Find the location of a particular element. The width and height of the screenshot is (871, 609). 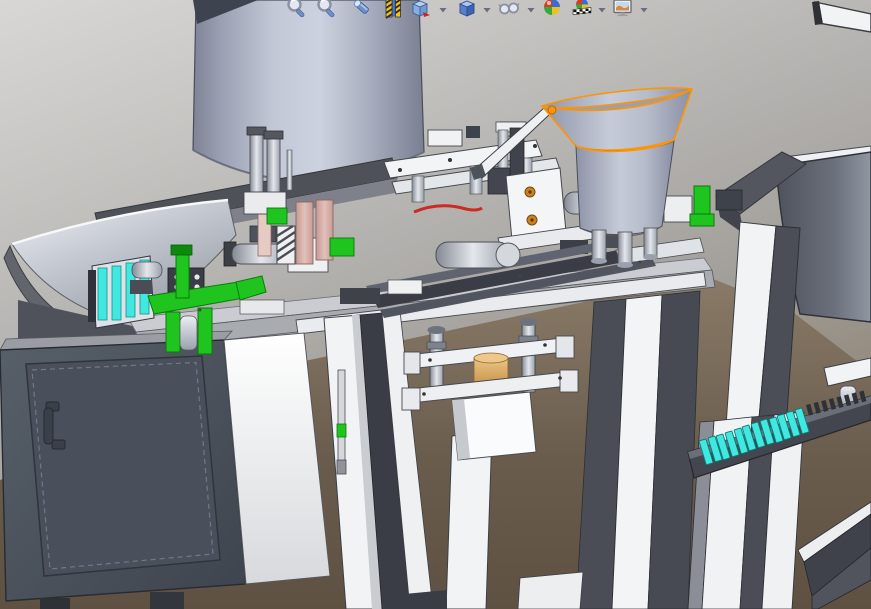

multicolor-sphere-icon is located at coordinates (553, 10).